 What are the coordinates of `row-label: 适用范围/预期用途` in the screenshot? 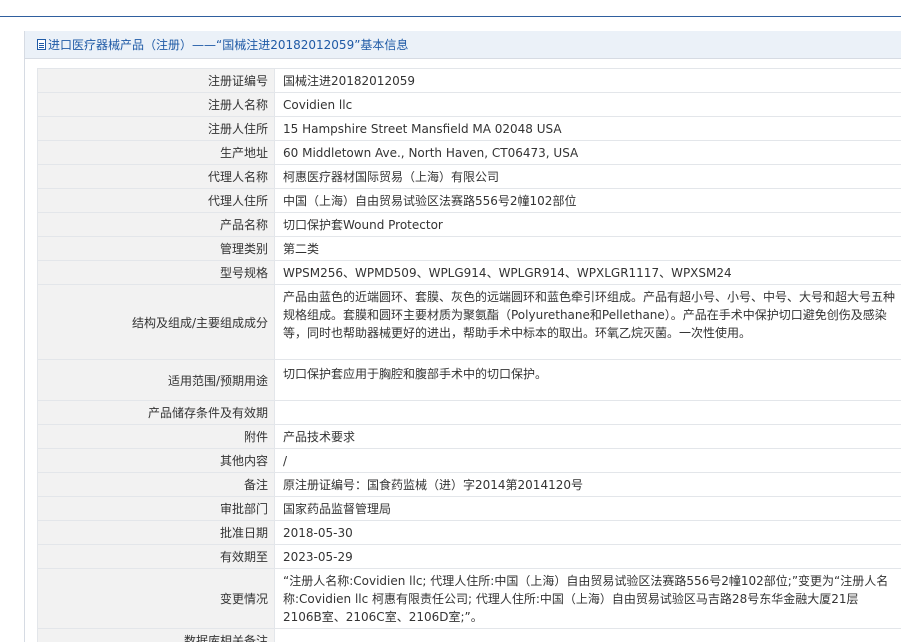 It's located at (156, 380).